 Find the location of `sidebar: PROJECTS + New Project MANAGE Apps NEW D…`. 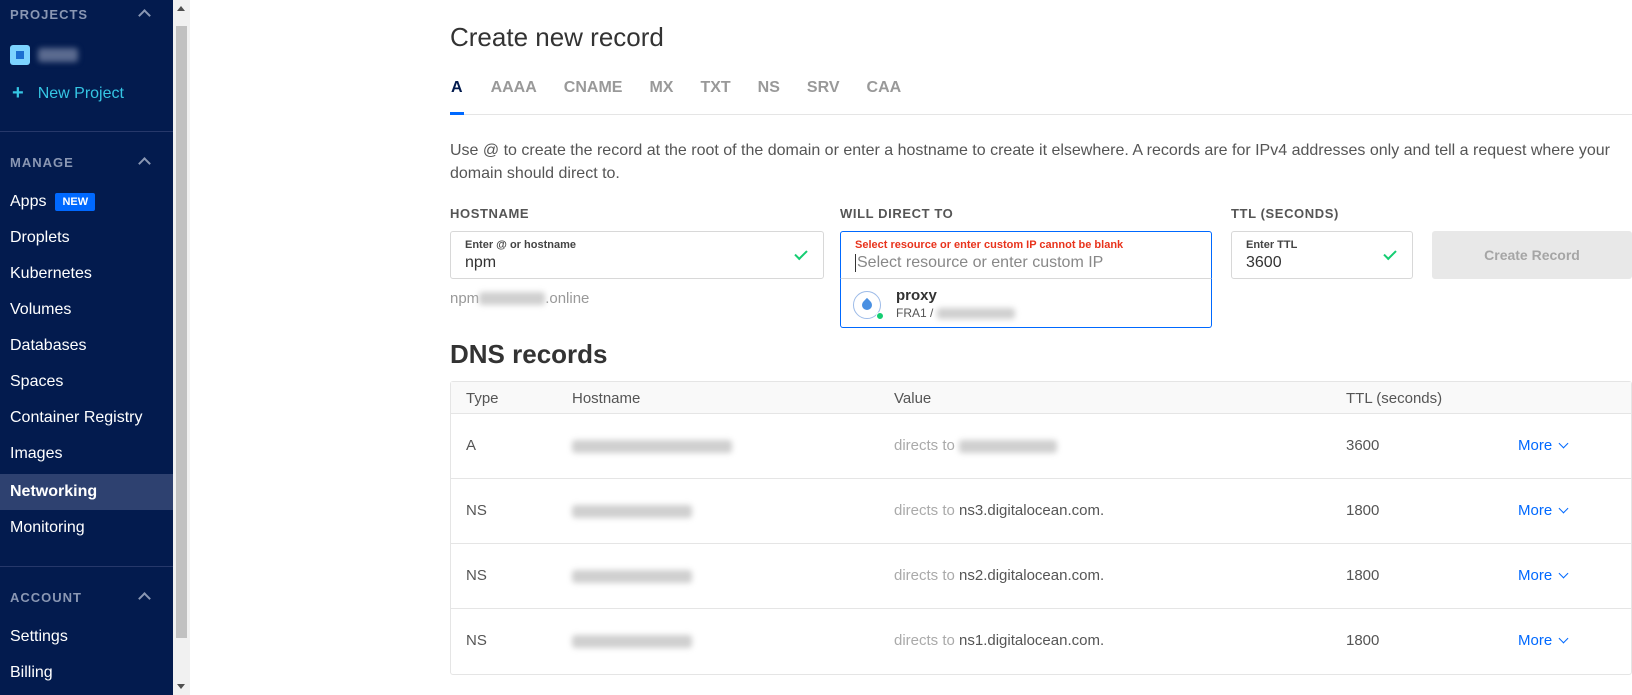

sidebar: PROJECTS + New Project MANAGE Apps NEW D… is located at coordinates (86, 347).